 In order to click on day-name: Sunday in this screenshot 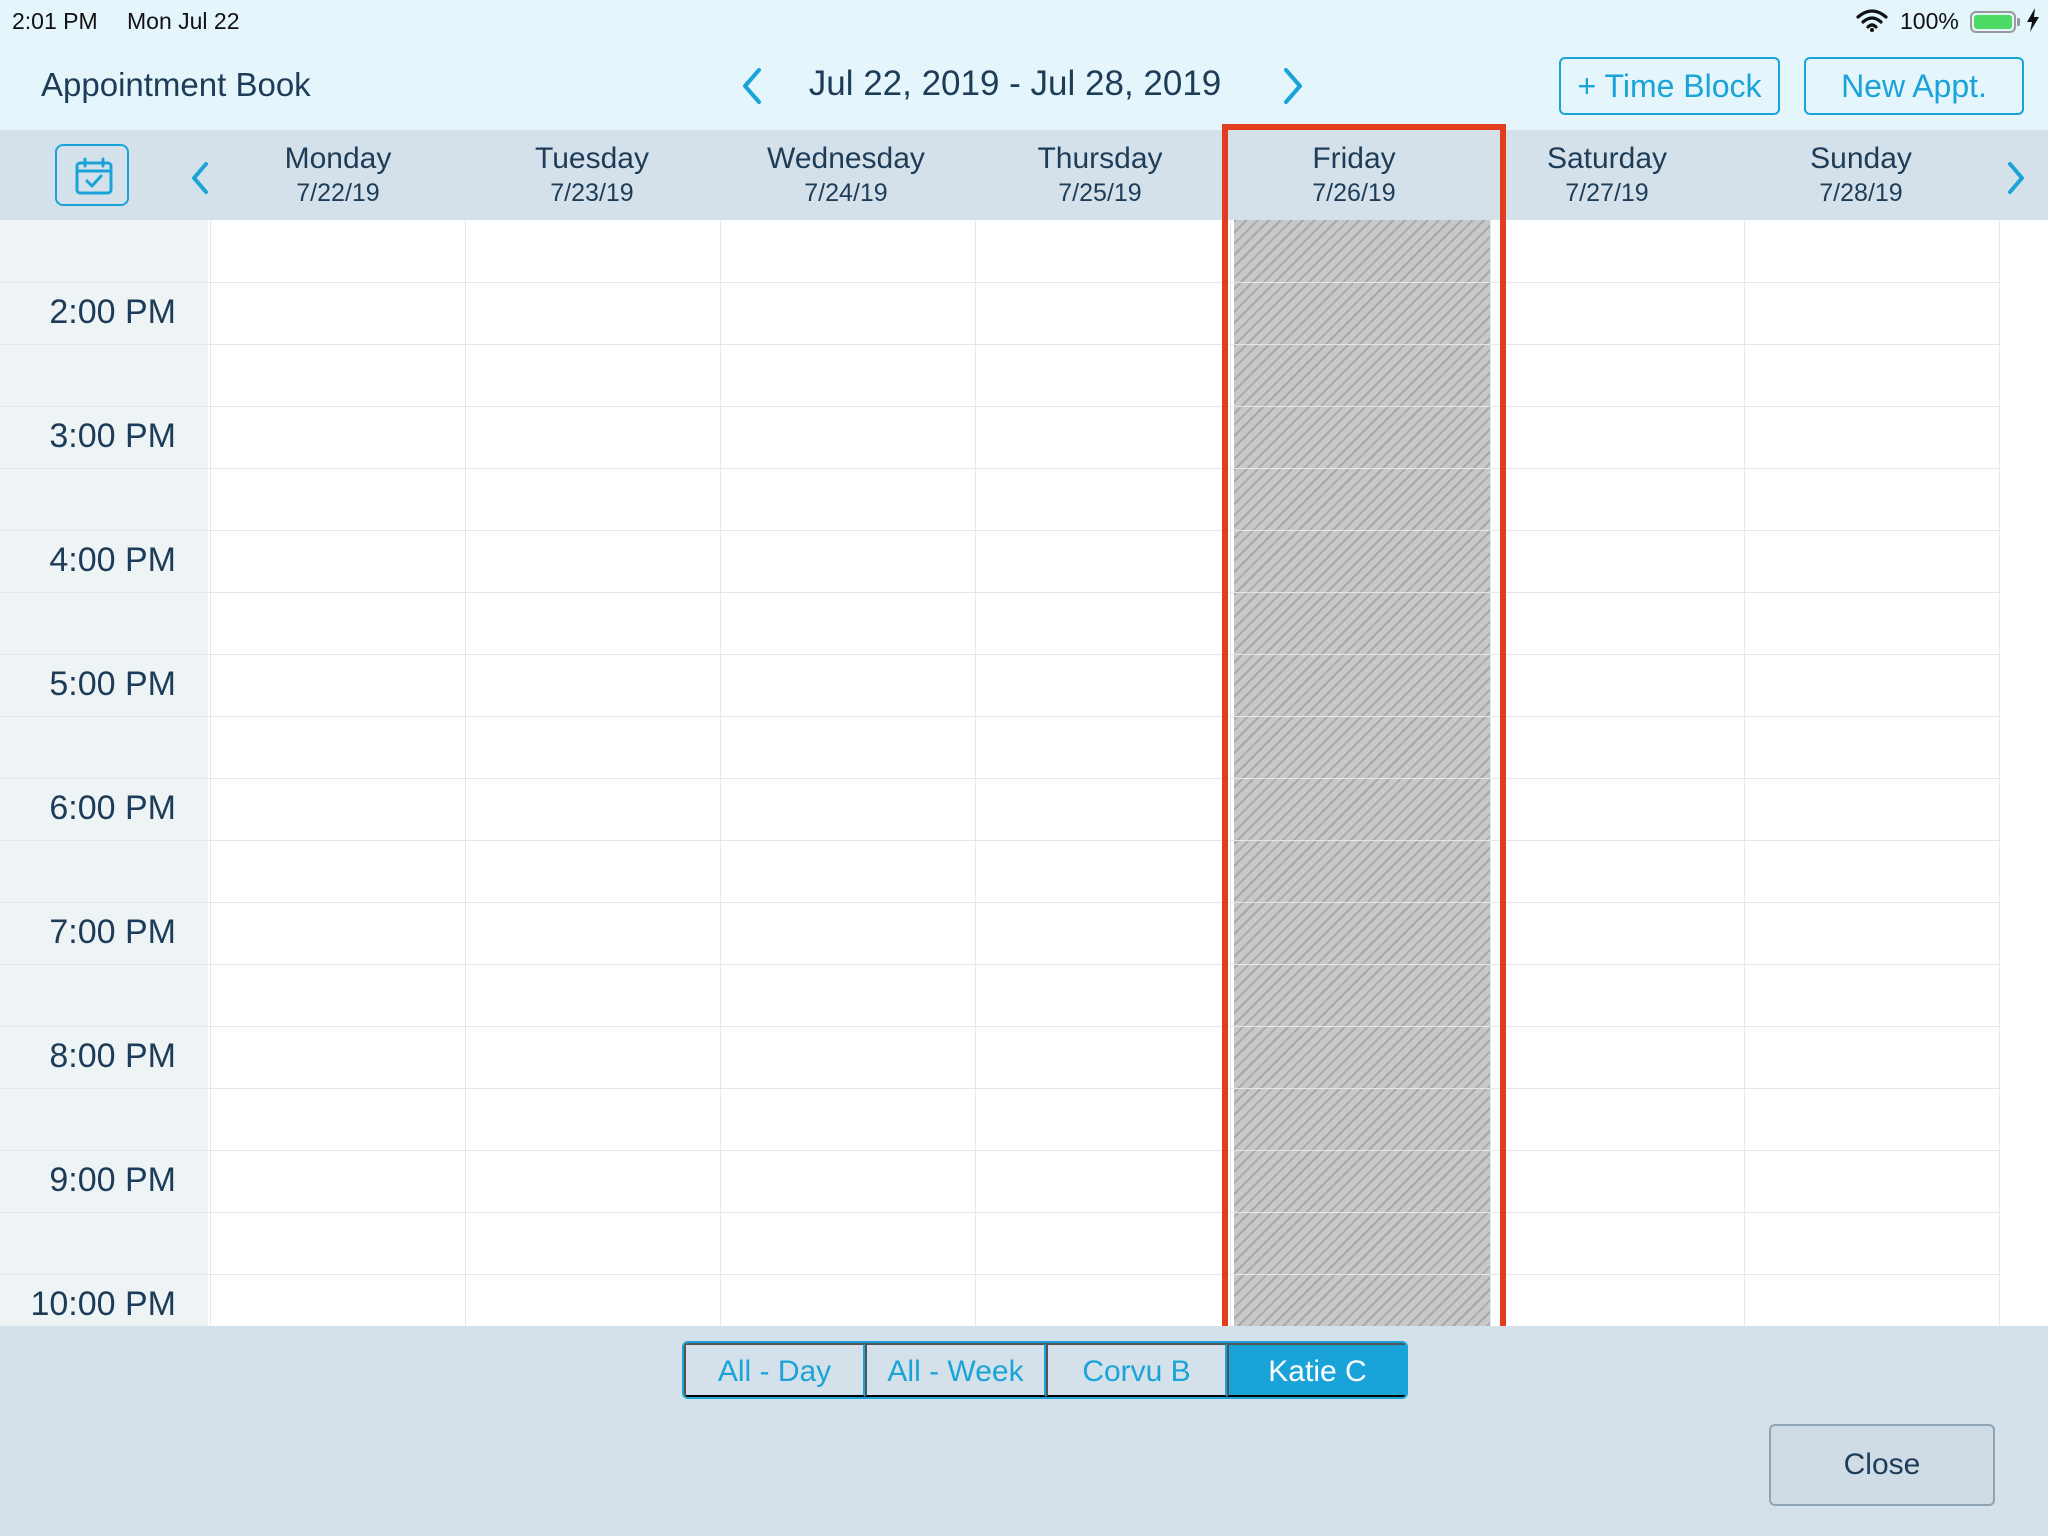, I will do `click(1861, 158)`.